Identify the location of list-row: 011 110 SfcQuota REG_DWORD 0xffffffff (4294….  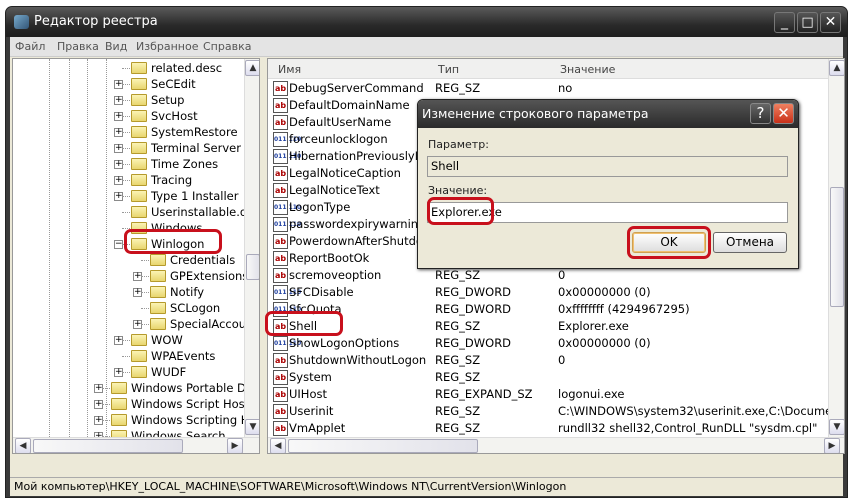
(548, 309).